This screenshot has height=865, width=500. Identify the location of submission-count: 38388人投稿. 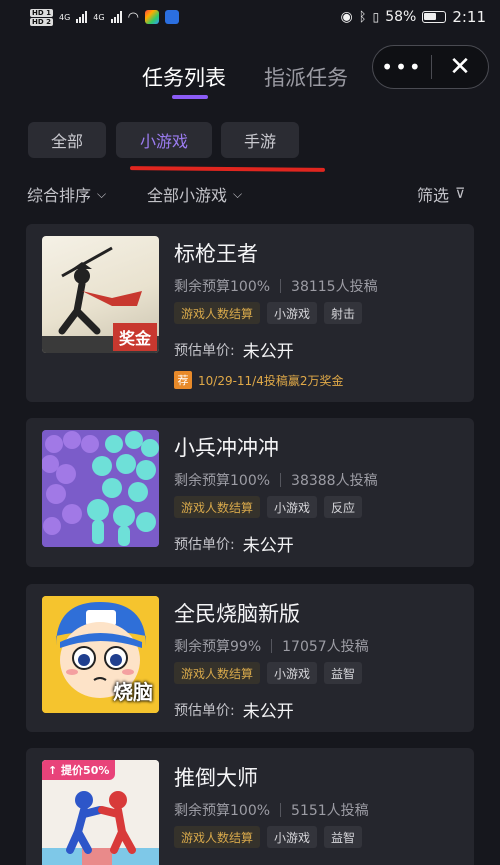
(334, 481).